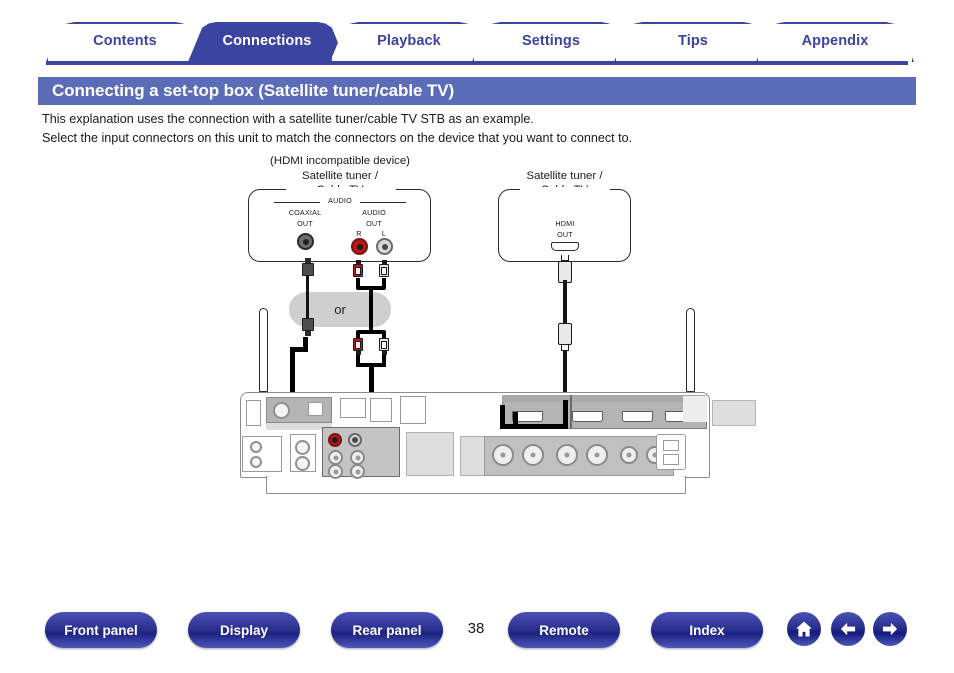 The image size is (954, 673). I want to click on coaxial-out-jack, so click(305, 241).